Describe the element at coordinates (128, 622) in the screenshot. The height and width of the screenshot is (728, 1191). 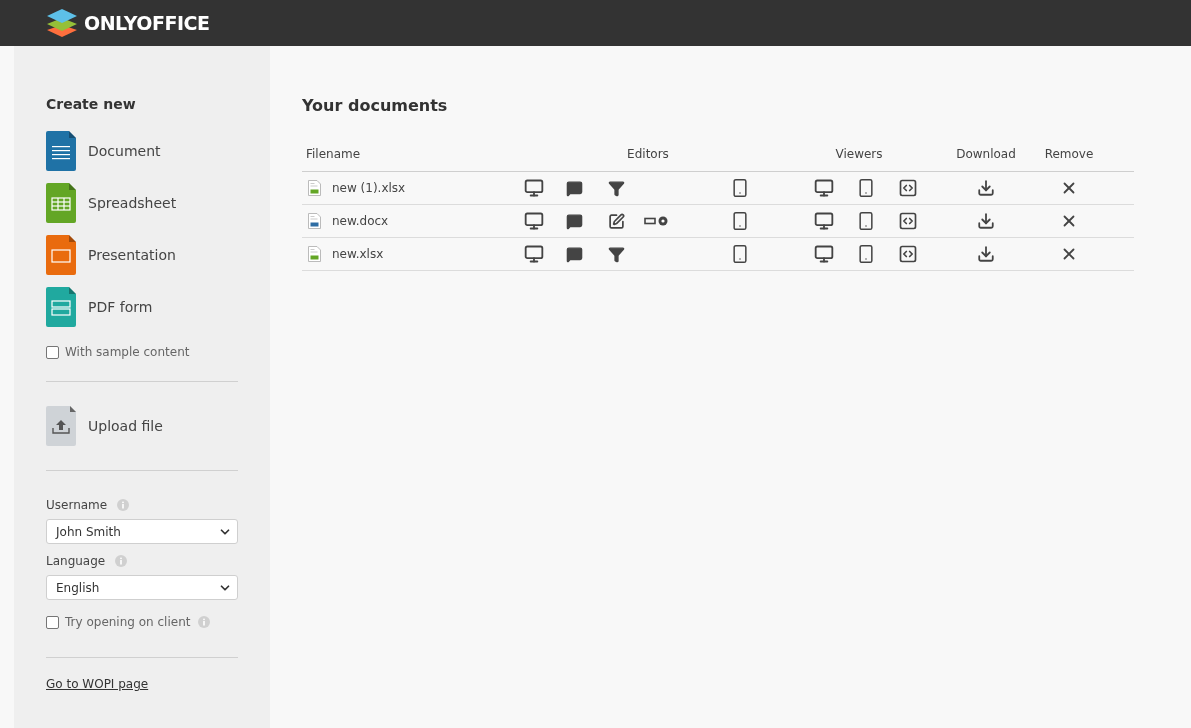
I see `checkbox-label: Try opening on client` at that location.